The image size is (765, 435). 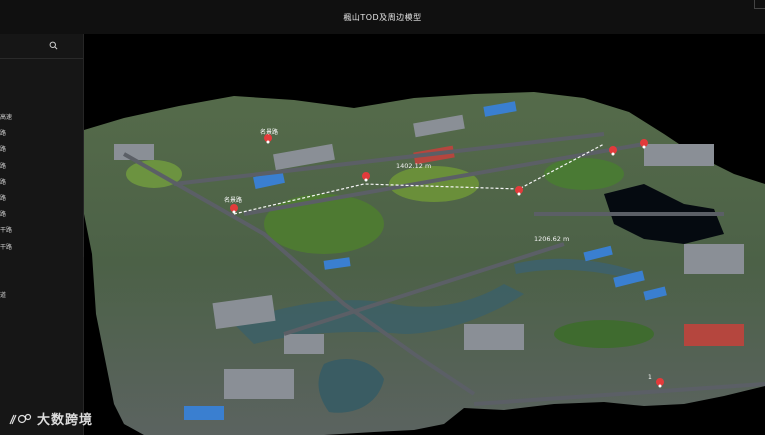 What do you see at coordinates (551, 239) in the screenshot?
I see `measurement-label: 1206.62 m` at bounding box center [551, 239].